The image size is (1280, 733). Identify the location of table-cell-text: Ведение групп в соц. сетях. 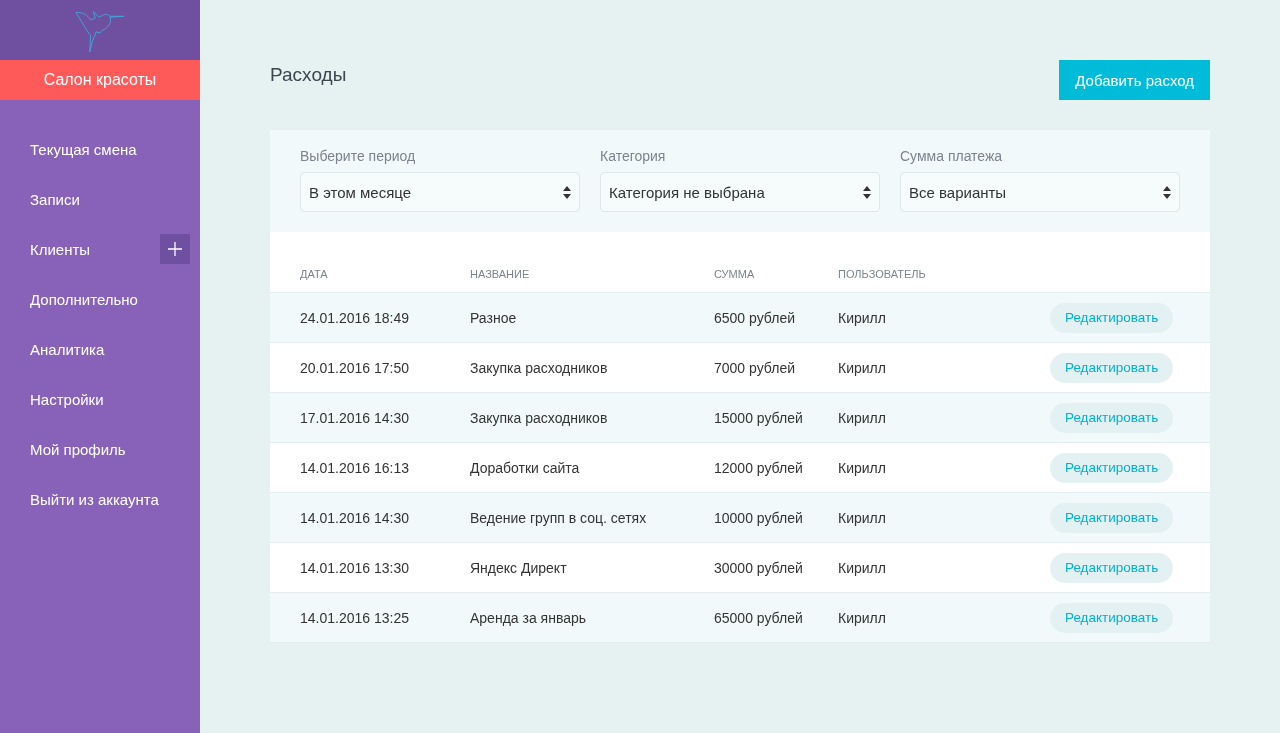
(559, 517).